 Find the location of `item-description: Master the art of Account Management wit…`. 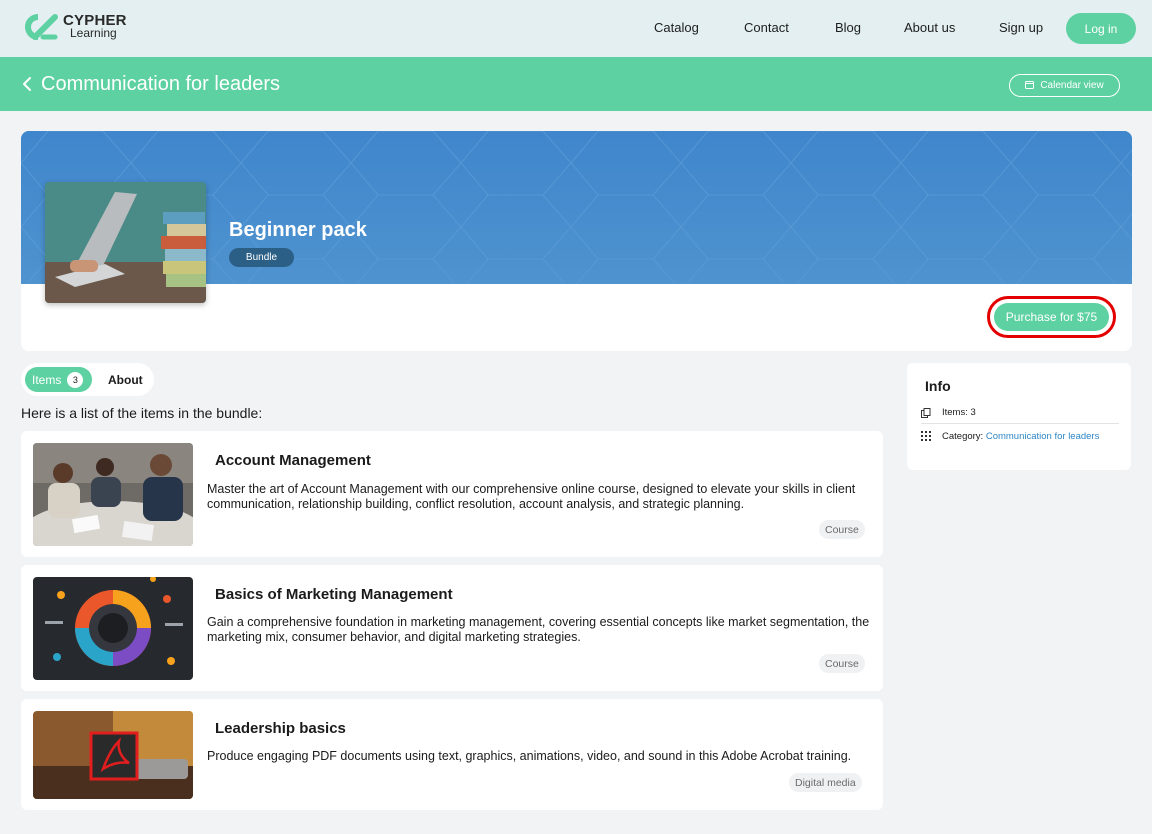

item-description: Master the art of Account Management wit… is located at coordinates (531, 496).